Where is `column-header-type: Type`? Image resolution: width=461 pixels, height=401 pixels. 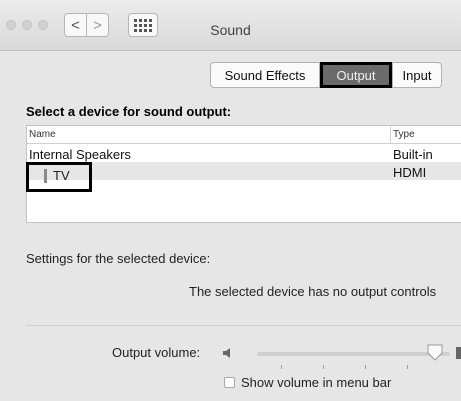
column-header-type: Type is located at coordinates (404, 134).